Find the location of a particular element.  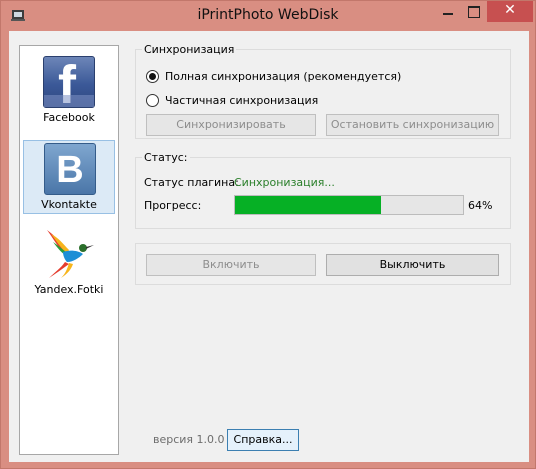

sidebar-item-label: Facebook is located at coordinates (69, 117).